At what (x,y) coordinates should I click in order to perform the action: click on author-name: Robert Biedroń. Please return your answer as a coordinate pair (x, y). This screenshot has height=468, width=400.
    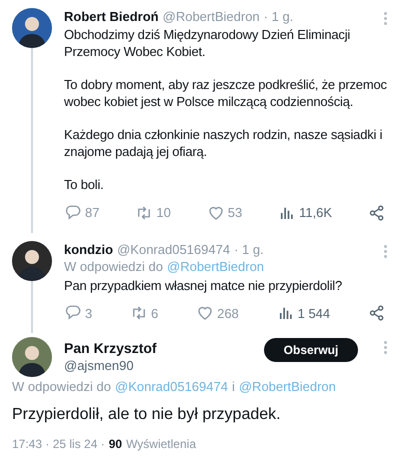
    Looking at the image, I should click on (111, 16).